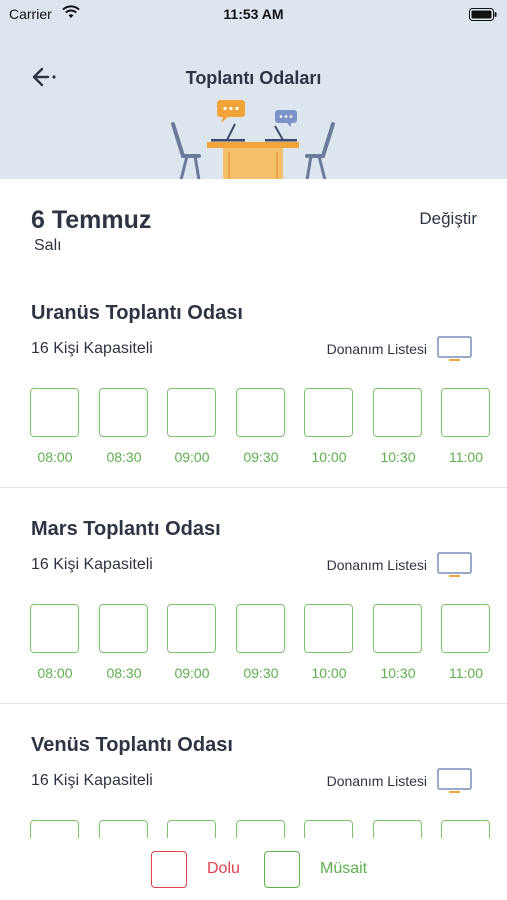 Image resolution: width=507 pixels, height=900 pixels. I want to click on occupied-legend-box, so click(169, 869).